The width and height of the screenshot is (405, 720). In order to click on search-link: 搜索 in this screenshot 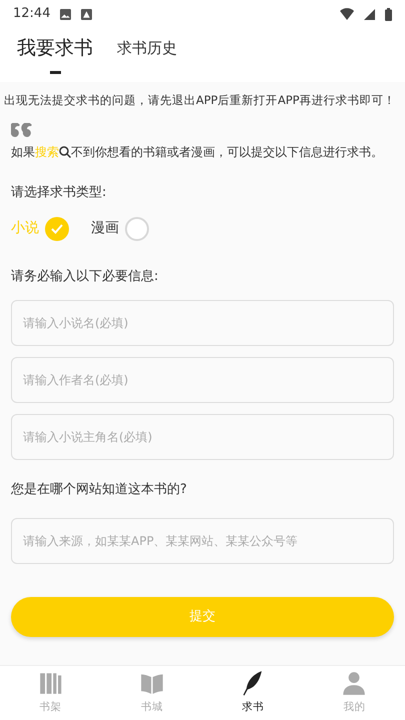, I will do `click(47, 152)`.